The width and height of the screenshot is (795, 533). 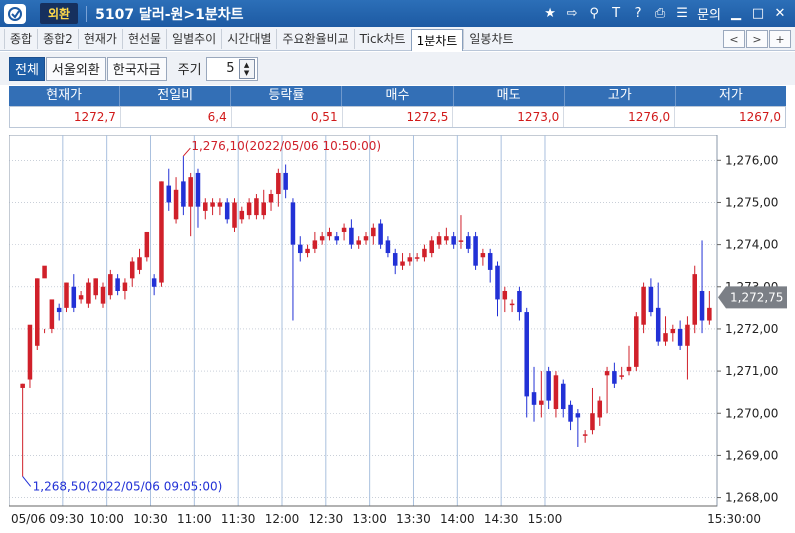 What do you see at coordinates (751, 413) in the screenshot?
I see `y-tick-label: 1,270,00` at bounding box center [751, 413].